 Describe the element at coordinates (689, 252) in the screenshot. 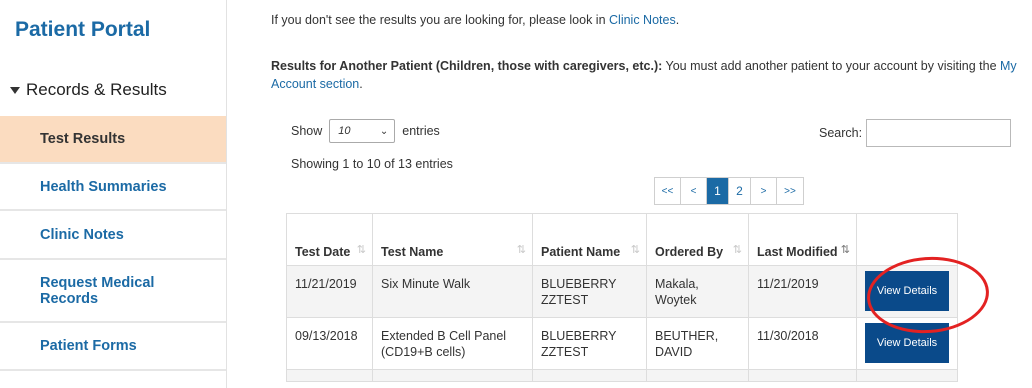

I see `header-label: Ordered By` at that location.